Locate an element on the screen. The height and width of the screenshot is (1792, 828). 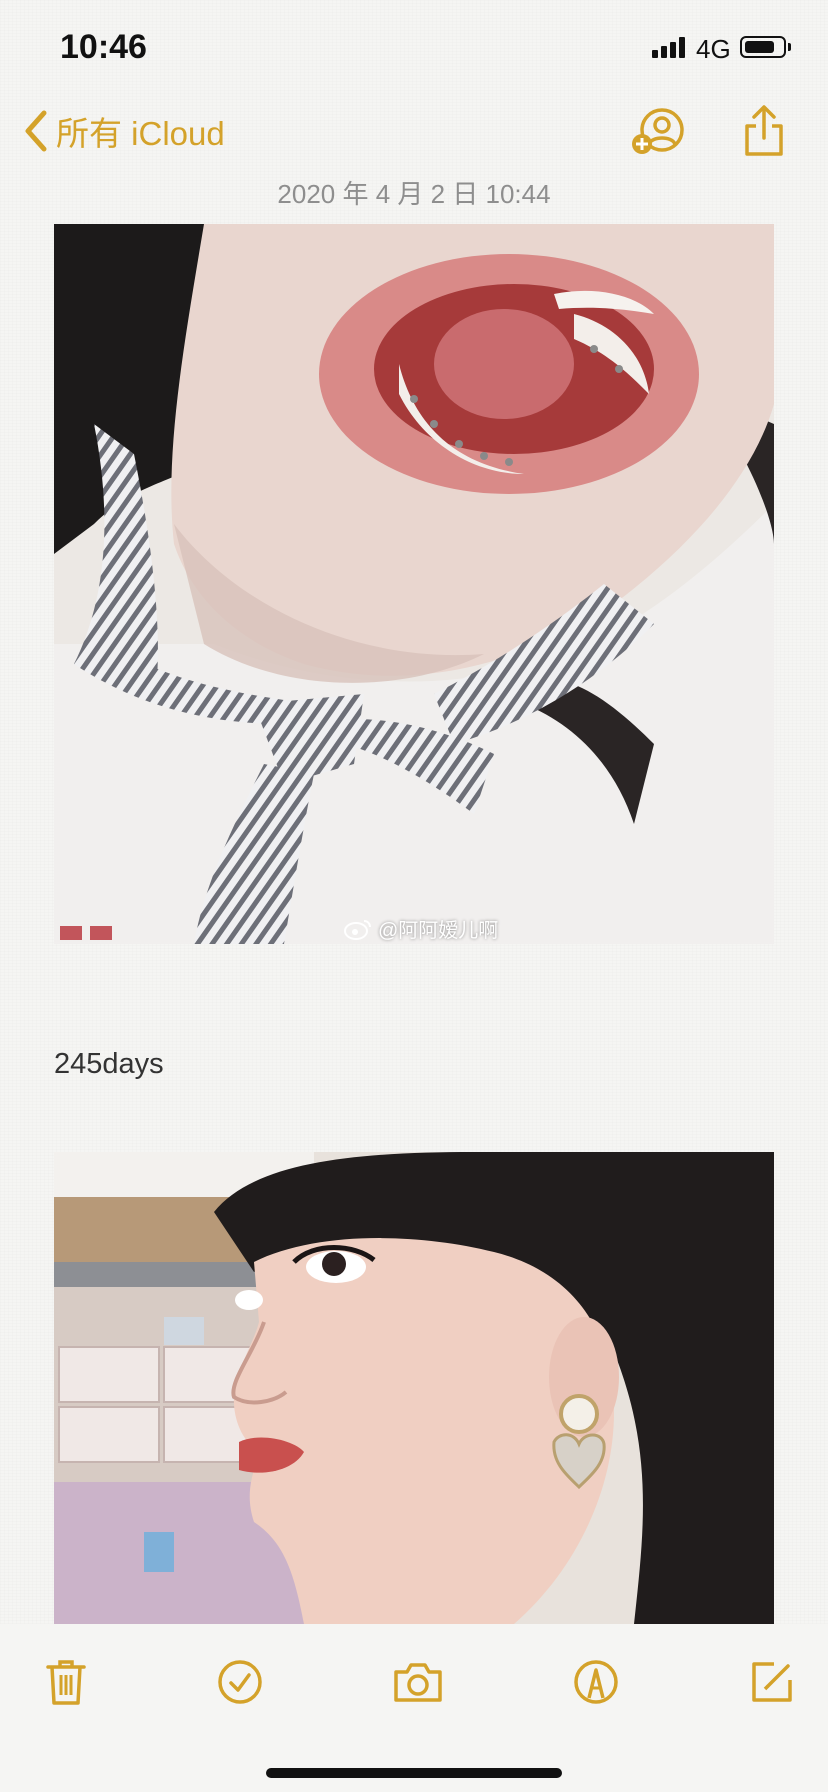
add-person-button is located at coordinates (658, 134).